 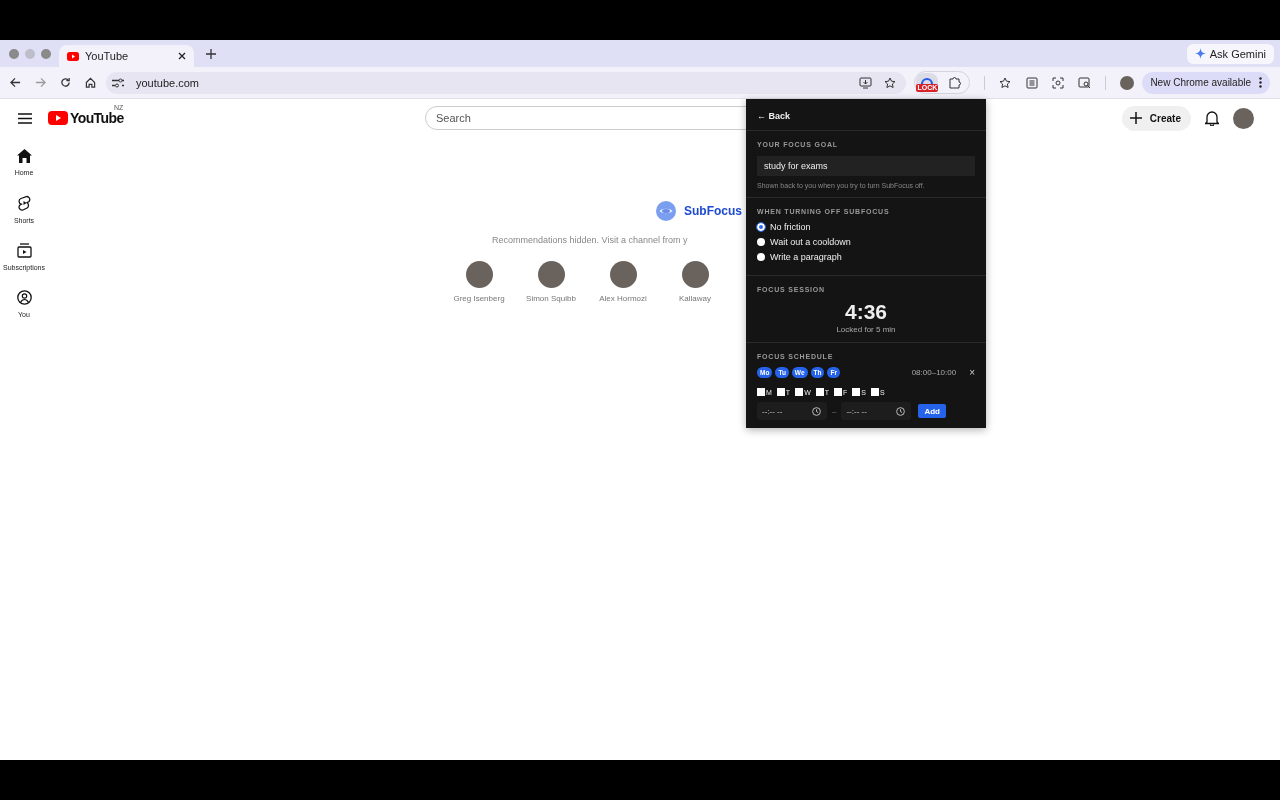 What do you see at coordinates (479, 298) in the screenshot?
I see `channel-name: Greg Isenberg` at bounding box center [479, 298].